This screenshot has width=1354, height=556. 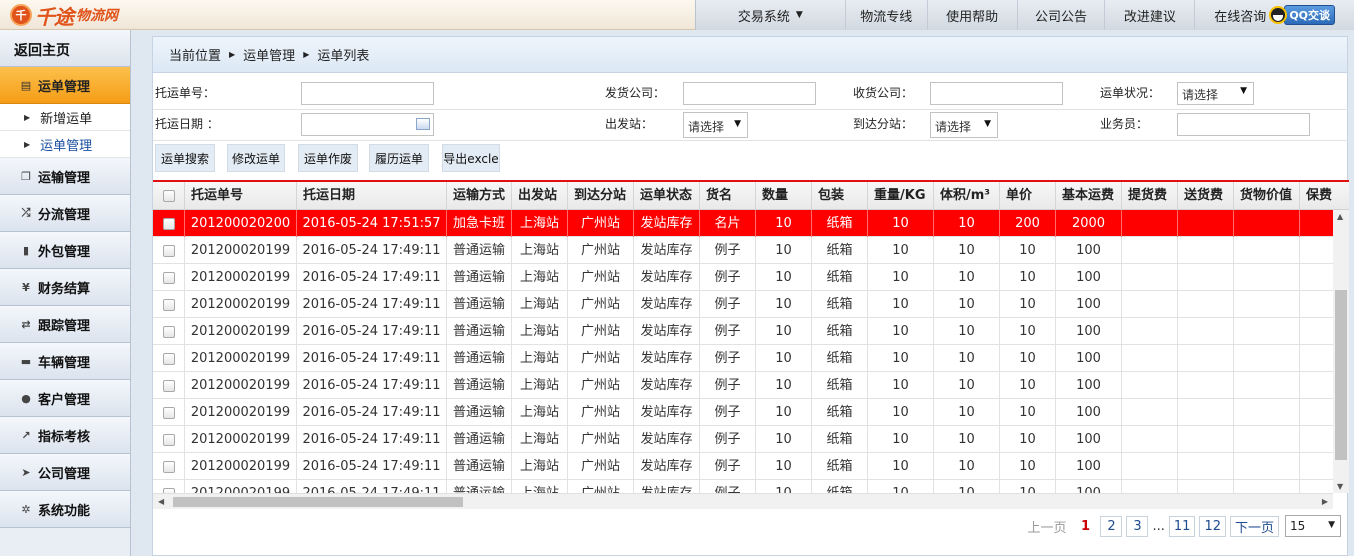 I want to click on home-link: 返回主页, so click(x=65, y=48).